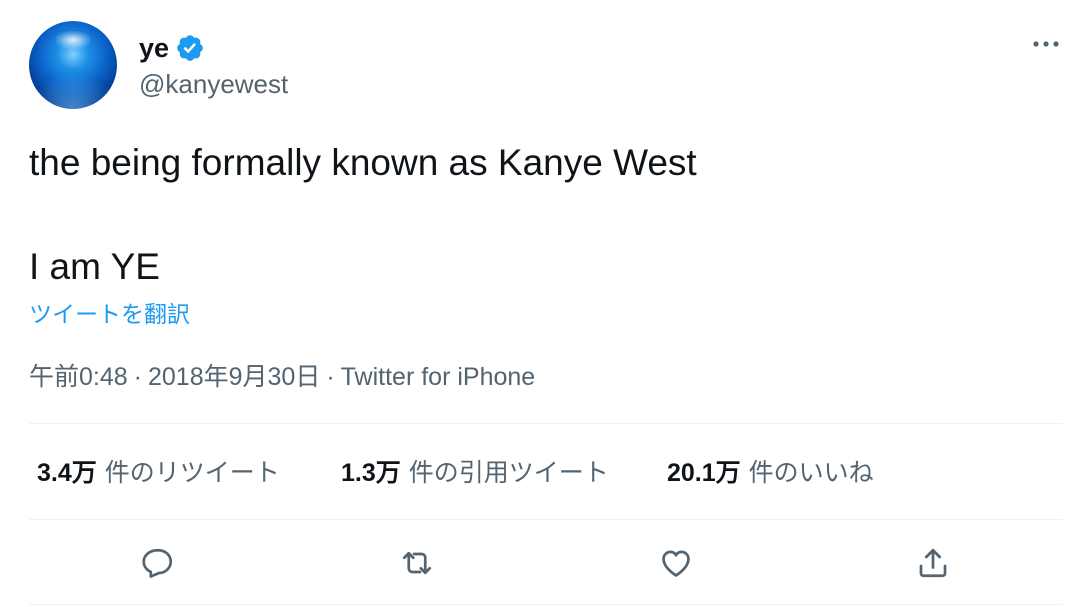  I want to click on quote-tweet-count: 1.3万 件の引用ツイート, so click(475, 473).